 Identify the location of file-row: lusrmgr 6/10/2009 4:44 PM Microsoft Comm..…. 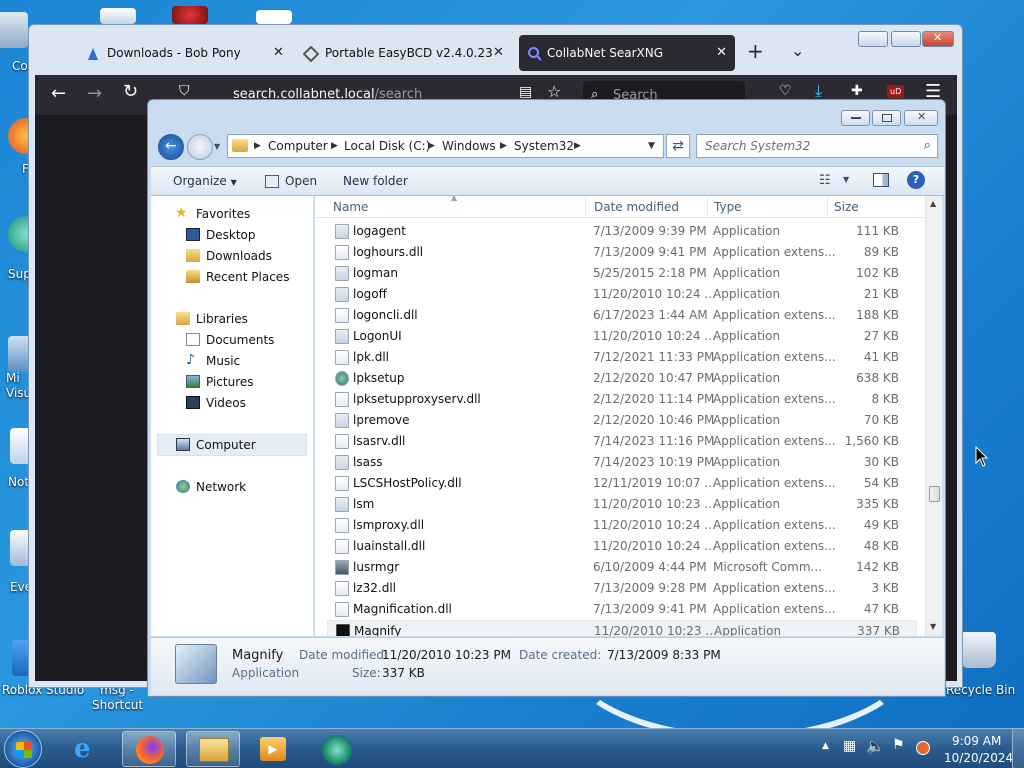
(622, 567).